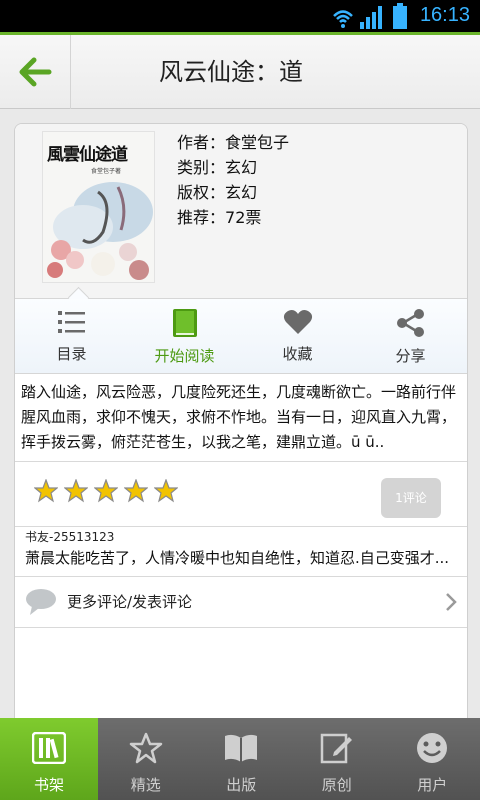  I want to click on nav-publish: 出版, so click(242, 759).